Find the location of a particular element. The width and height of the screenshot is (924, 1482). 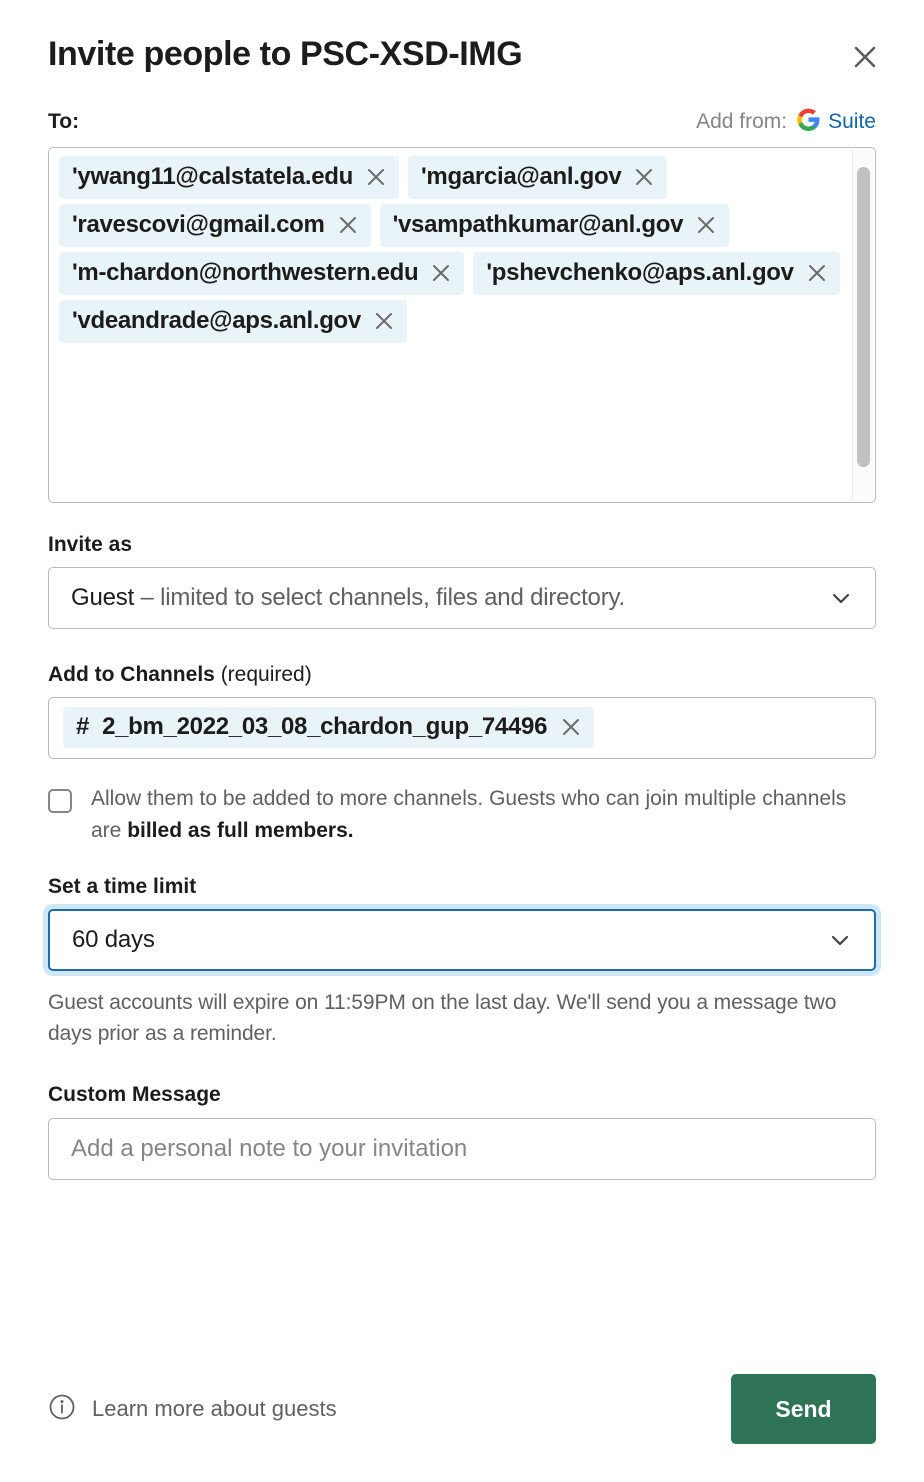

recipients-scrollbar is located at coordinates (863, 324).